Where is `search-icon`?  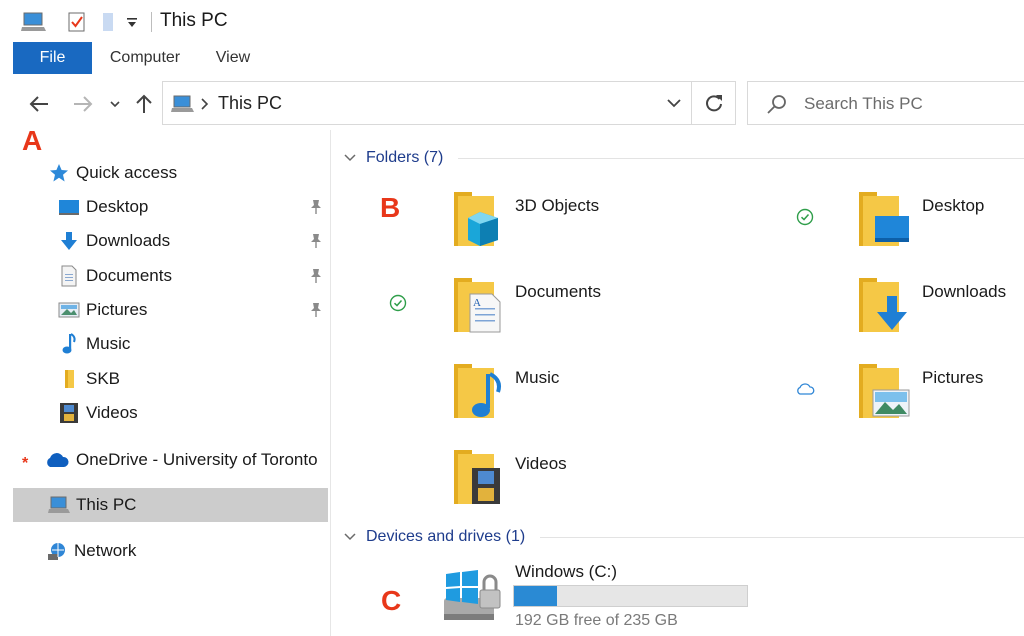
search-icon is located at coordinates (776, 104).